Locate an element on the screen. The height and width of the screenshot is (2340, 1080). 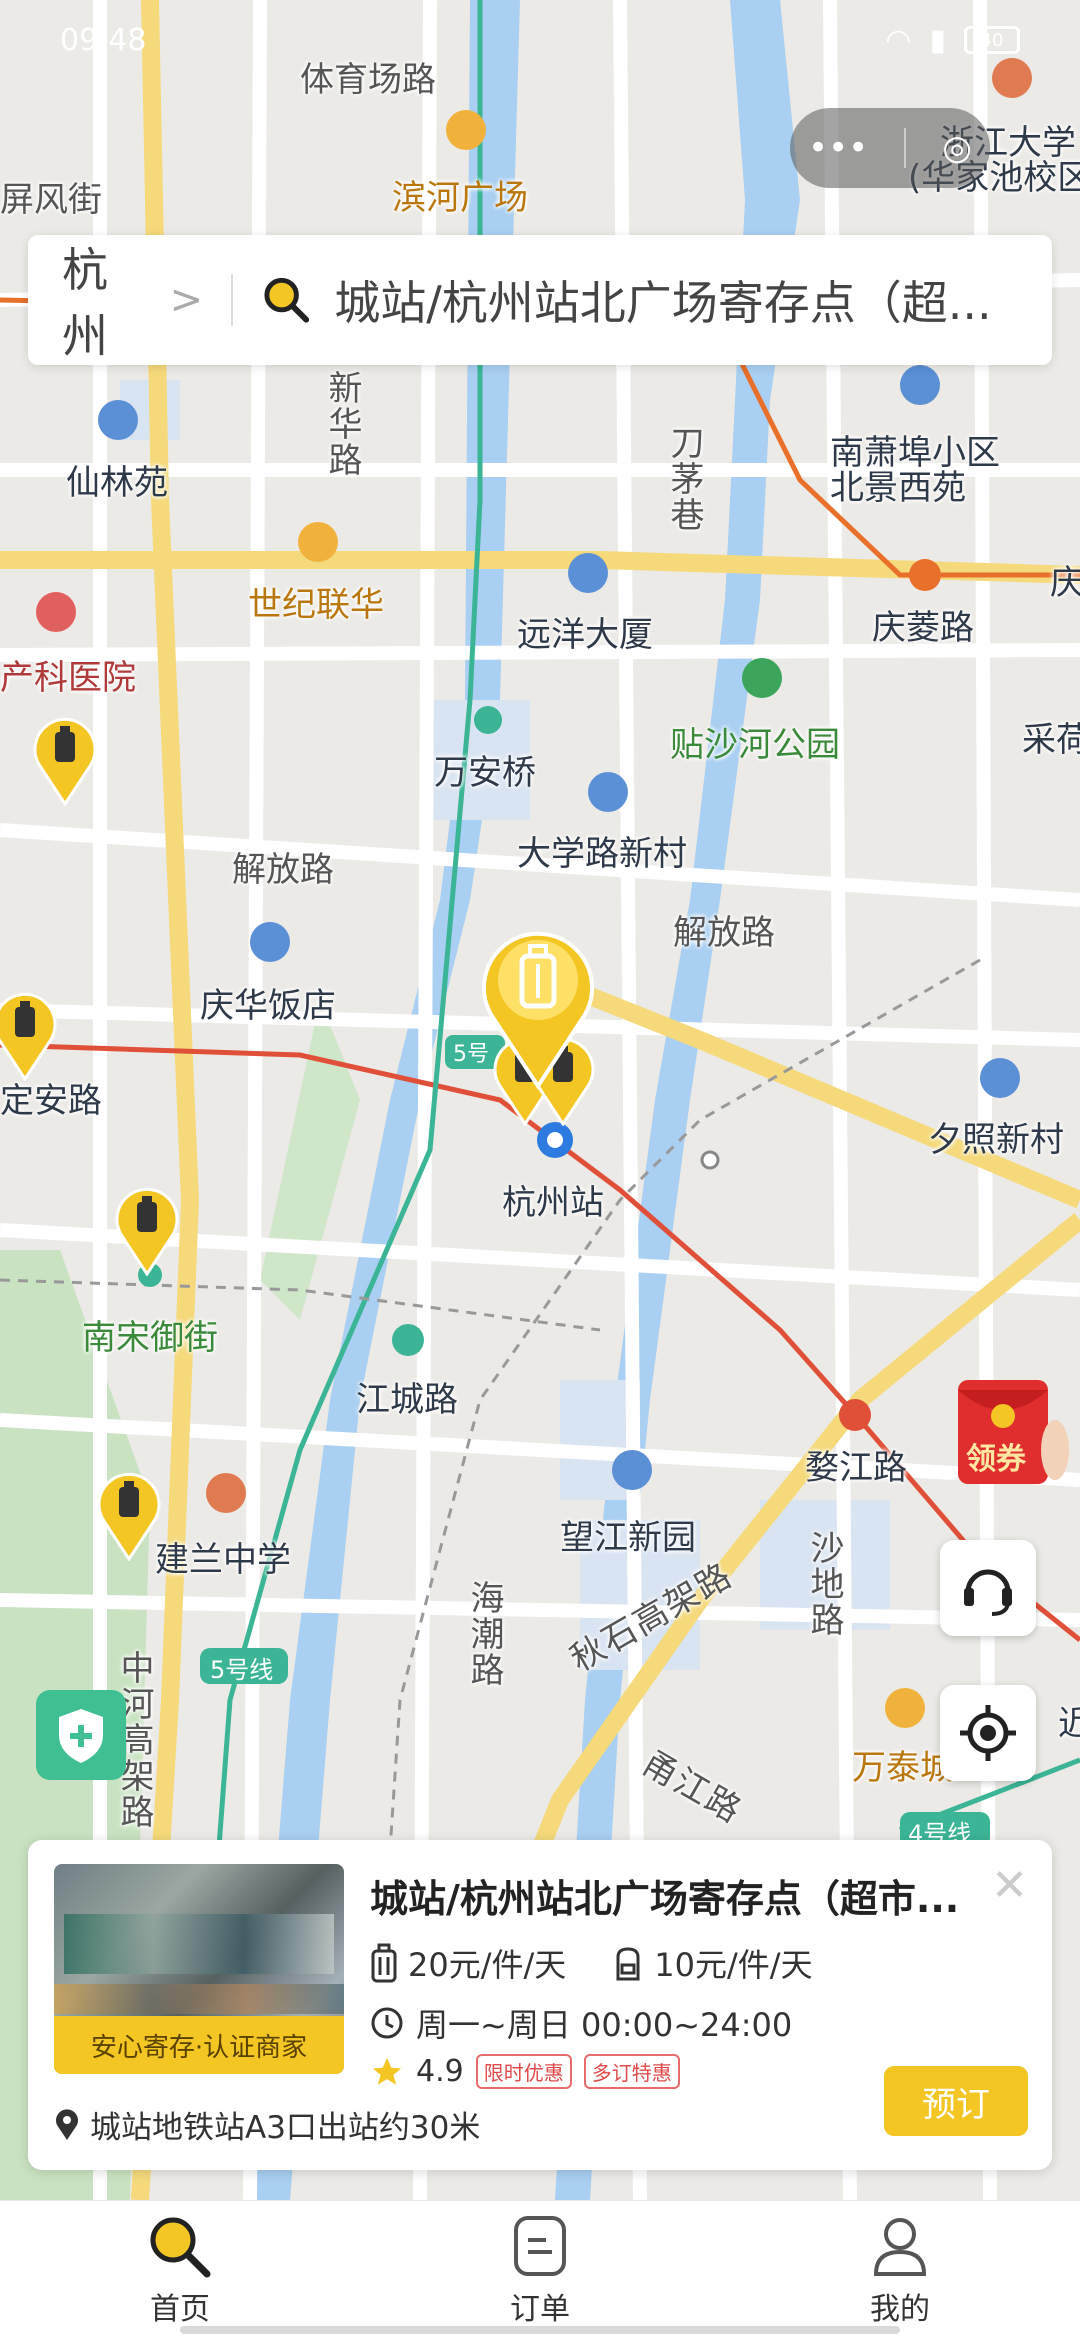
customer-service-button is located at coordinates (988, 1588).